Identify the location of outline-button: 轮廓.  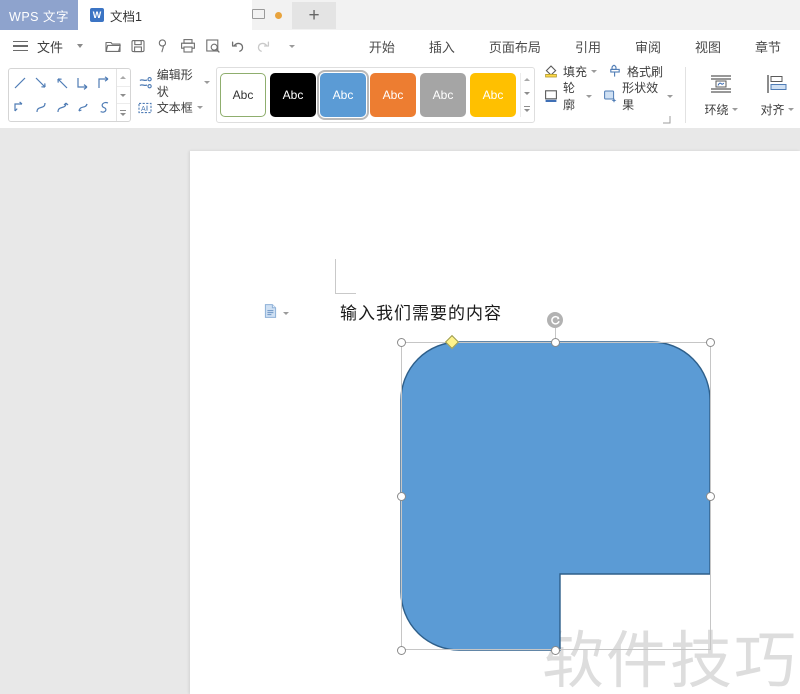
(568, 96).